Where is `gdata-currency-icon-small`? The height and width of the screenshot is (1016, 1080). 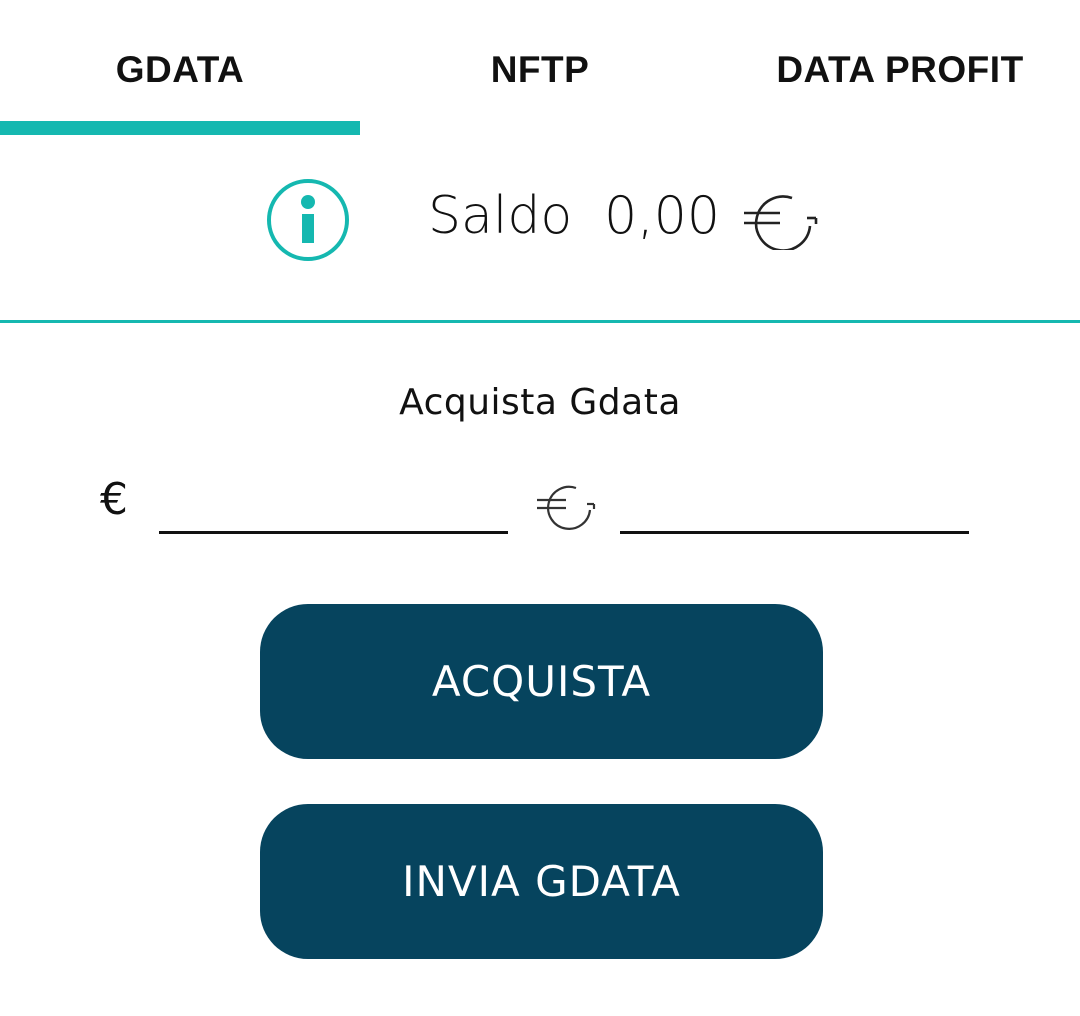 gdata-currency-icon-small is located at coordinates (565, 504).